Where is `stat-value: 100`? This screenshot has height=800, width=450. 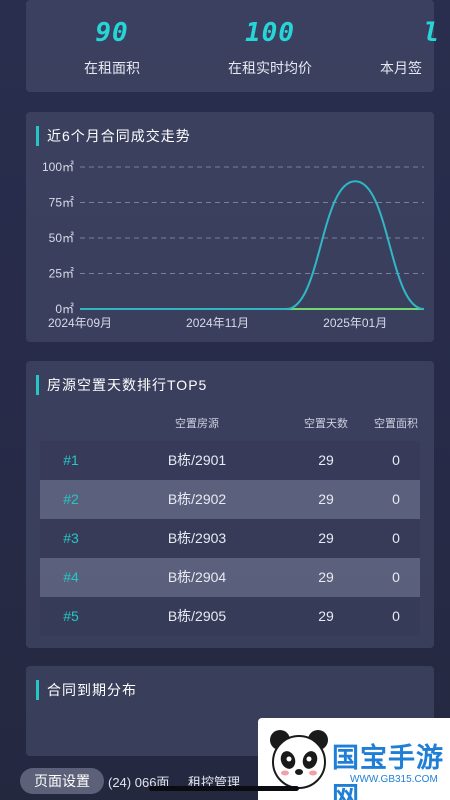 stat-value: 100 is located at coordinates (270, 33).